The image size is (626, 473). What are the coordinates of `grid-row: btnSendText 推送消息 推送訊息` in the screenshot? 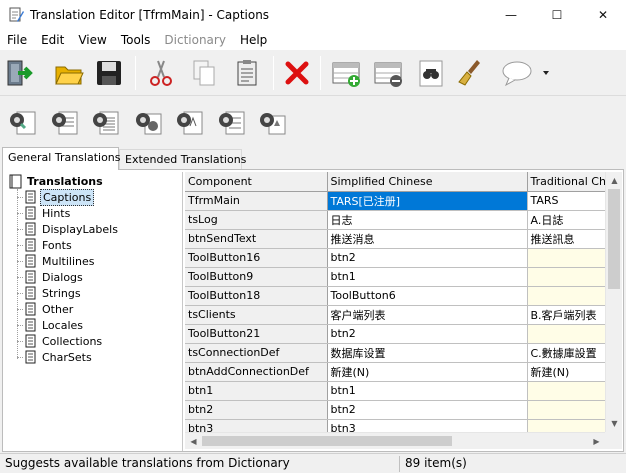 It's located at (395, 239).